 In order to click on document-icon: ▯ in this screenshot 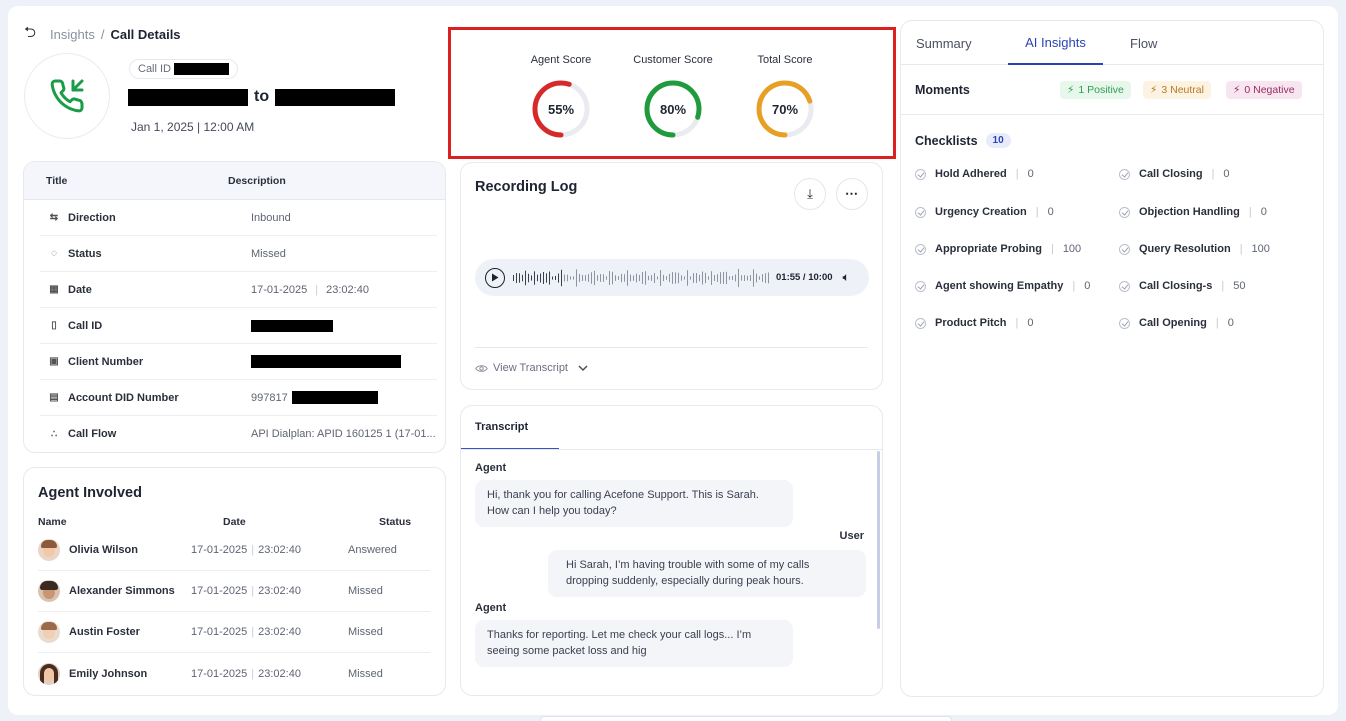, I will do `click(54, 325)`.